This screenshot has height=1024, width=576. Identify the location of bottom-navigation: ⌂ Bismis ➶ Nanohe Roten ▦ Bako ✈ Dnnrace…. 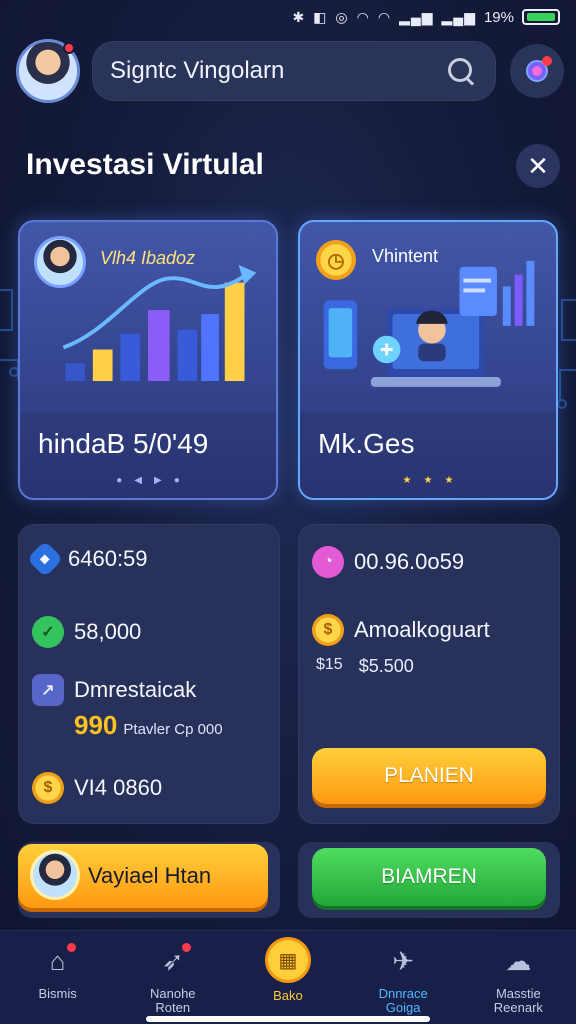
(288, 977).